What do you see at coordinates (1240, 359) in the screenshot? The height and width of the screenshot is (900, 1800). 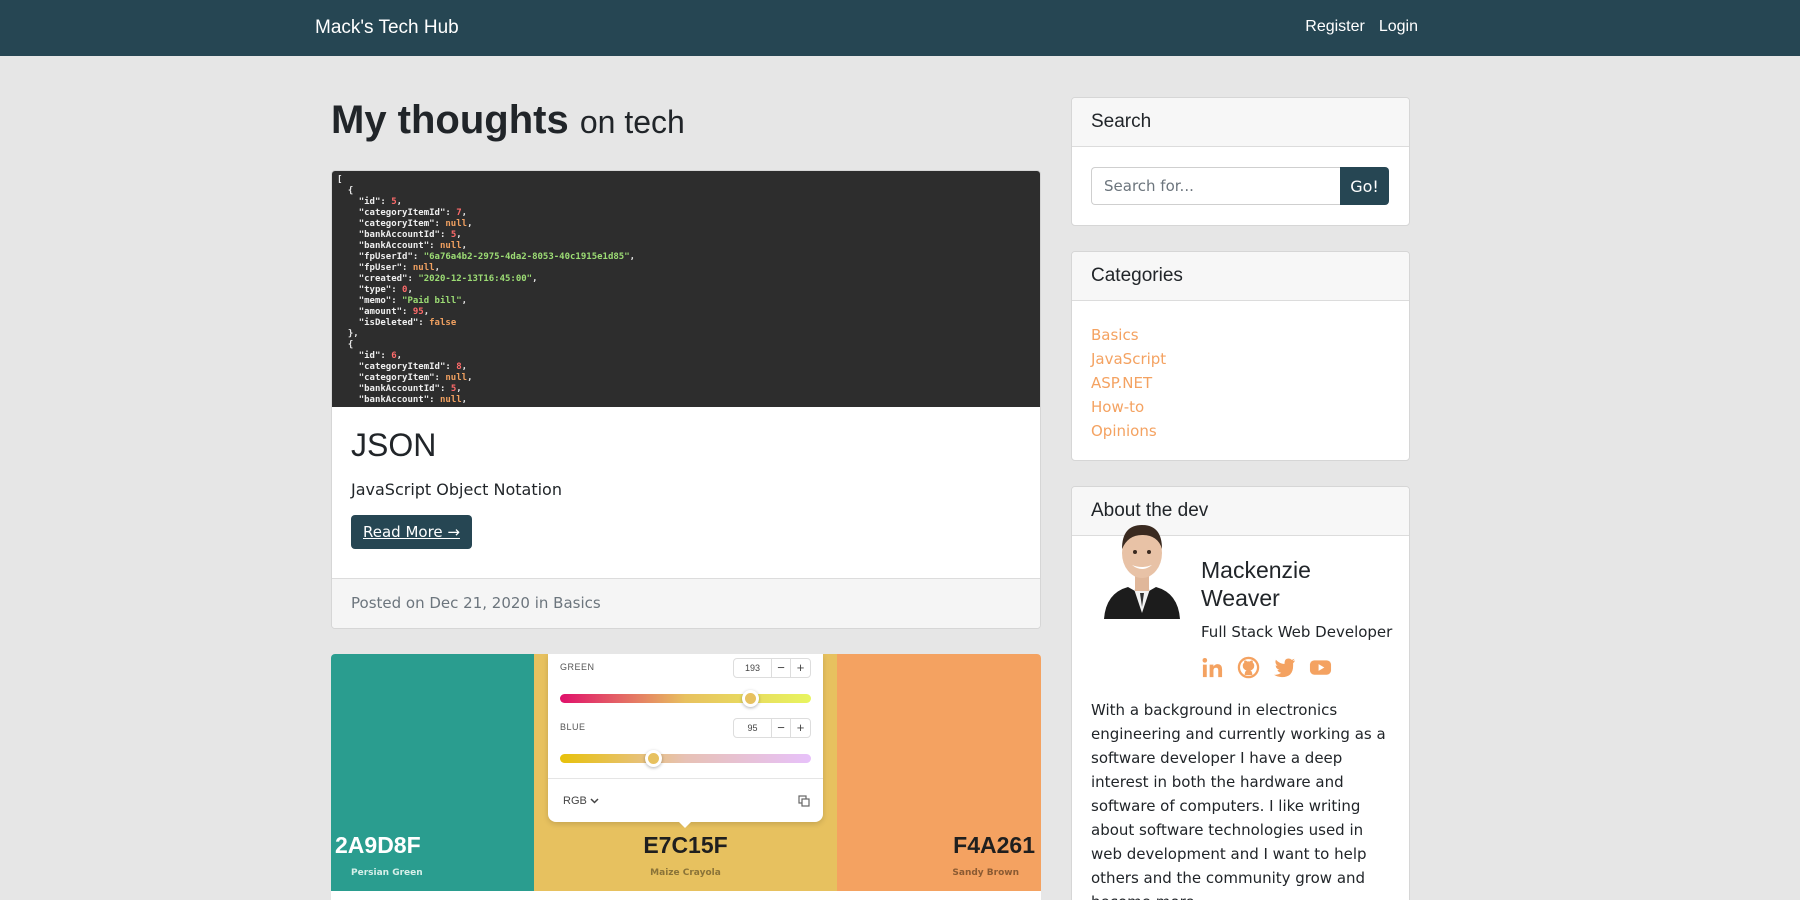 I see `list-item: JavaScript` at bounding box center [1240, 359].